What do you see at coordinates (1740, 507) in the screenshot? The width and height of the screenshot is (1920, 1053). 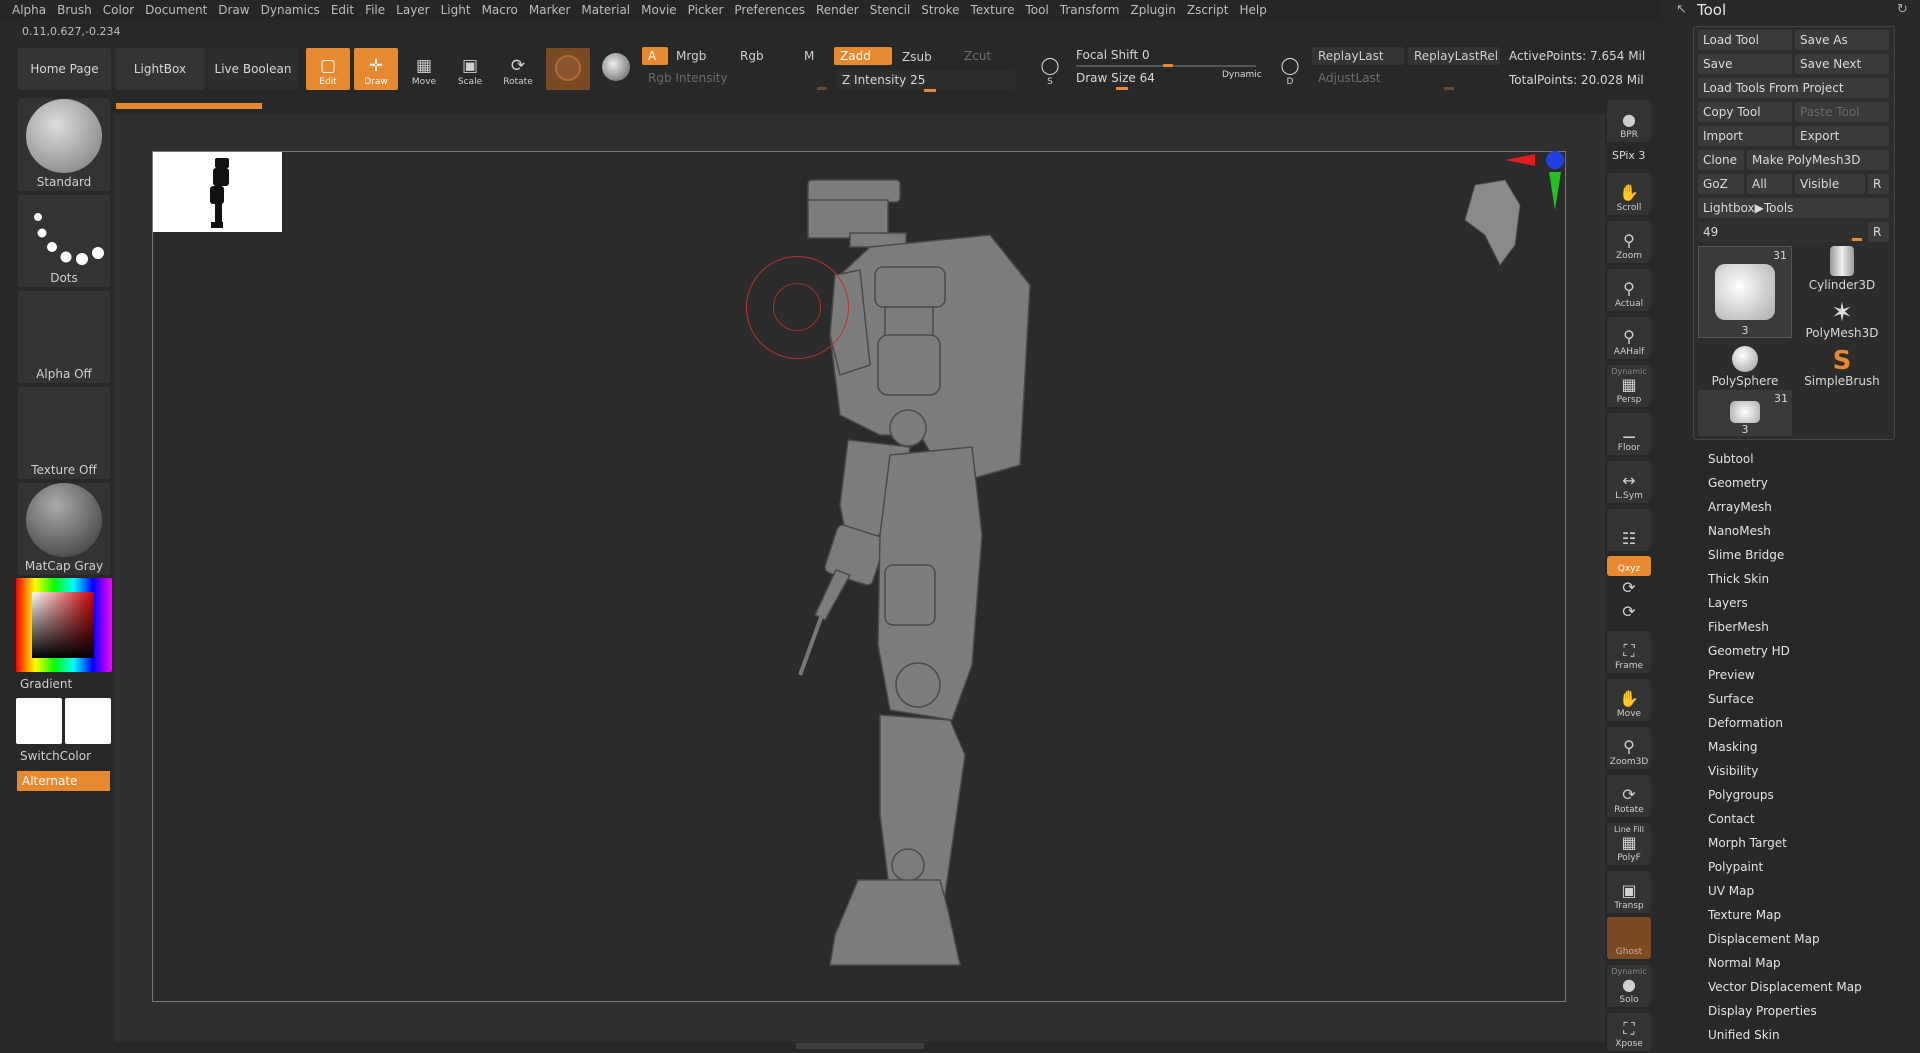 I see `subpalette-arraymesh: ArrayMesh` at bounding box center [1740, 507].